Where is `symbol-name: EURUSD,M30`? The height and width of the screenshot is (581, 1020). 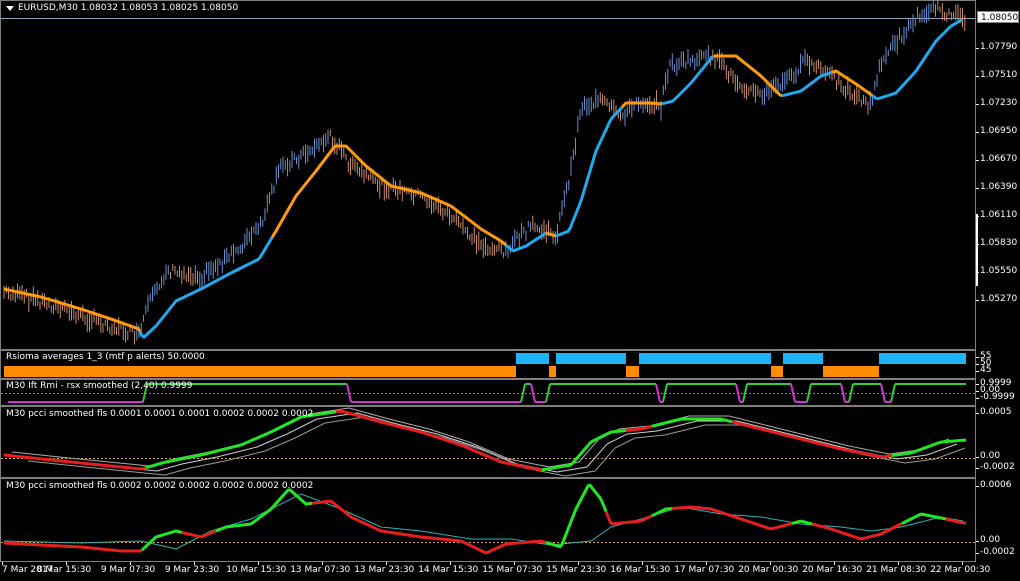 symbol-name: EURUSD,M30 is located at coordinates (48, 8).